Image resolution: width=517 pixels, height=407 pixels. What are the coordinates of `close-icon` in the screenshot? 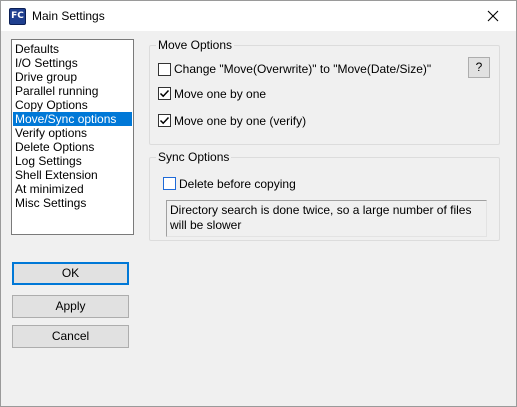 It's located at (493, 16).